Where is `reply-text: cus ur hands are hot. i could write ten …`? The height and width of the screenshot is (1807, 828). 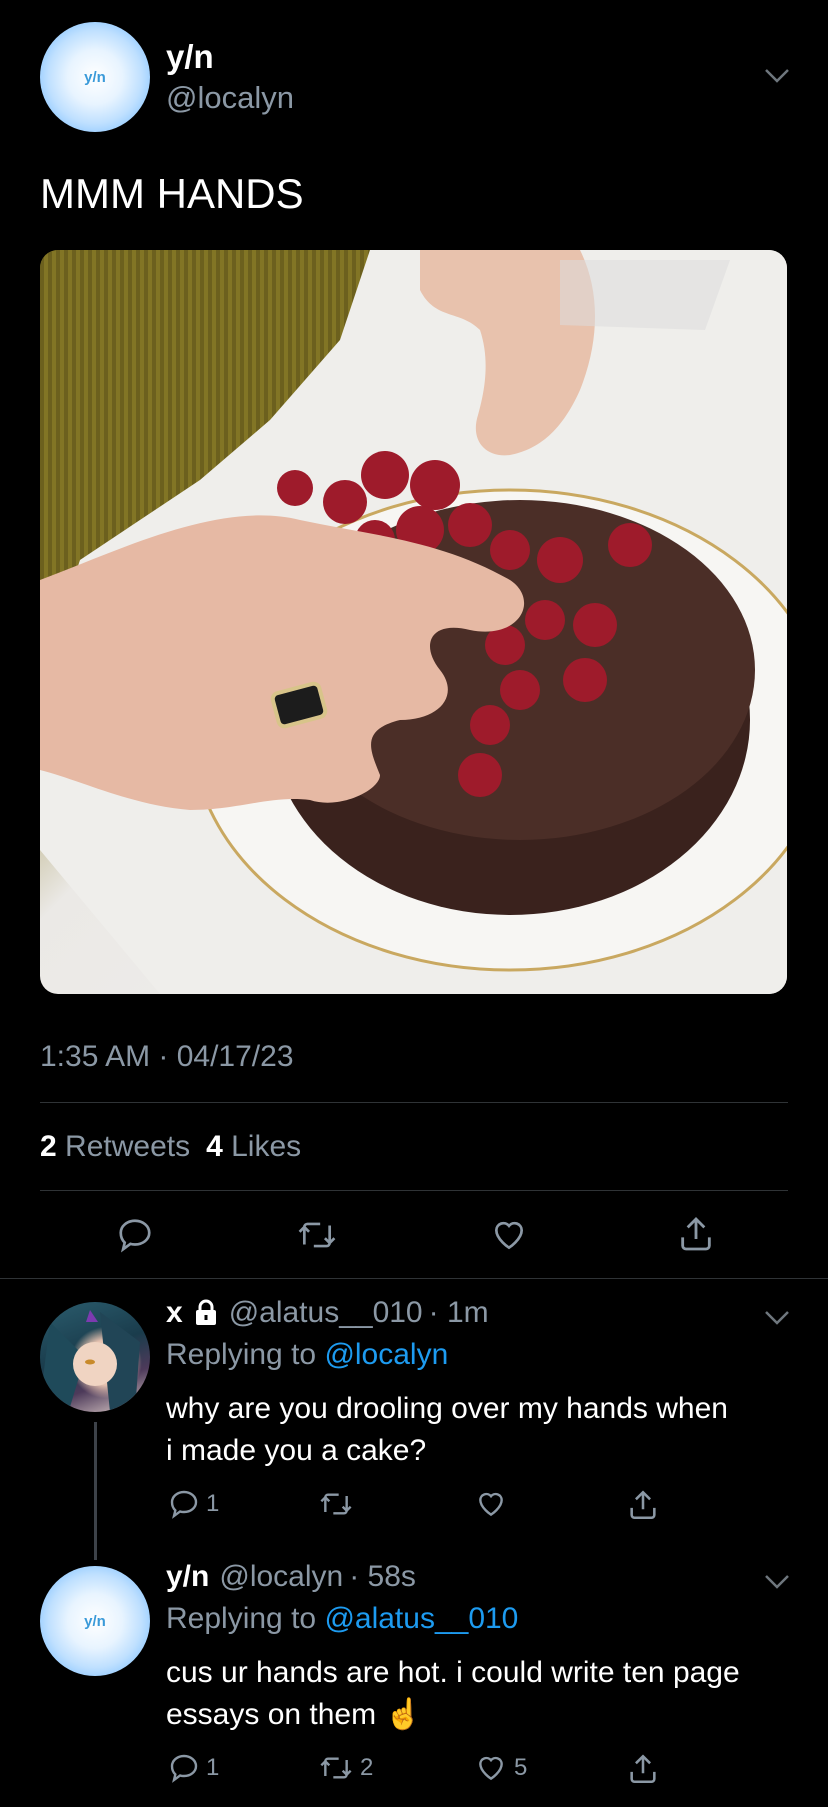 reply-text: cus ur hands are hot. i could write ten … is located at coordinates (453, 1693).